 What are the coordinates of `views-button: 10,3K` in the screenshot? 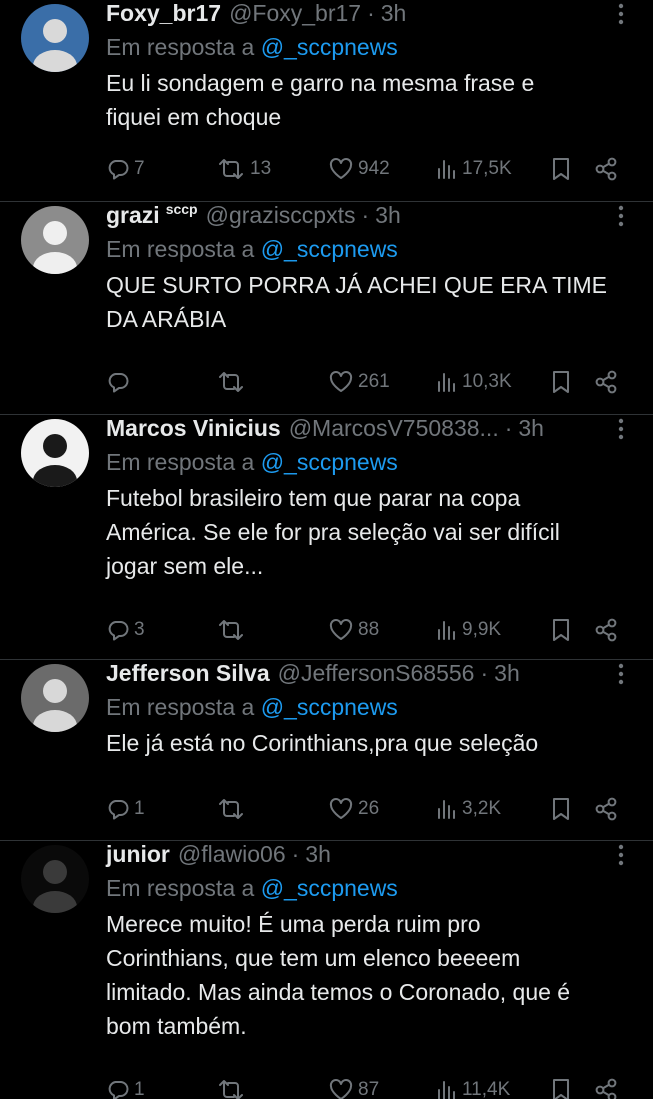 It's located at (474, 382).